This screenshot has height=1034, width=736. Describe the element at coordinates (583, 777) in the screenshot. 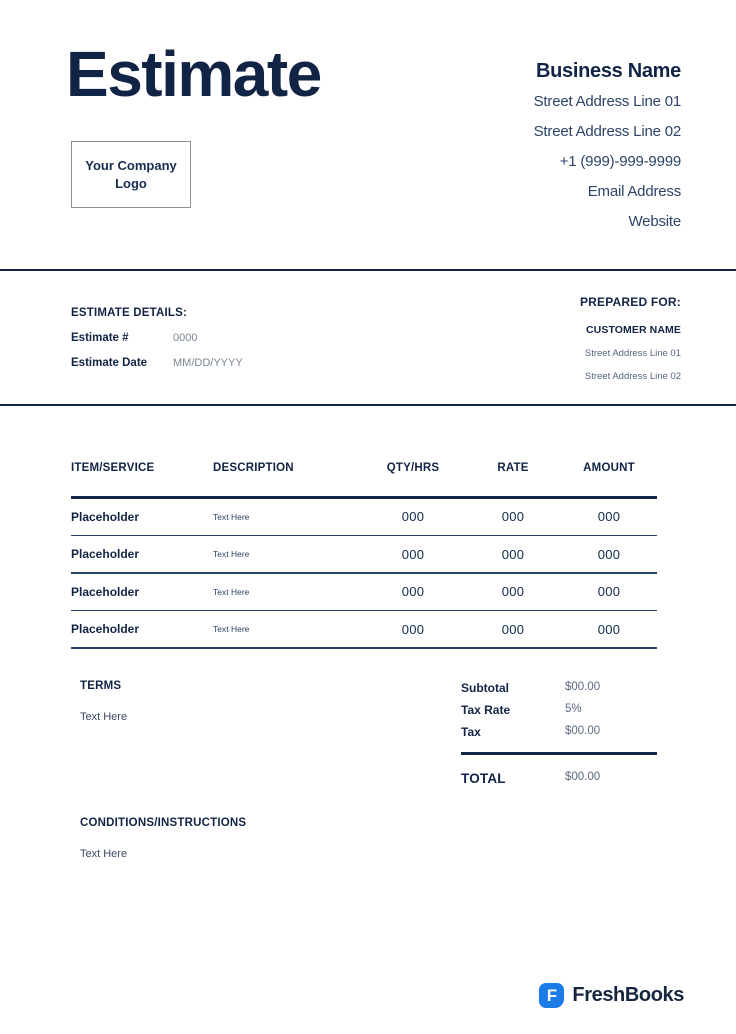

I see `grand-total-value: $00.00` at that location.